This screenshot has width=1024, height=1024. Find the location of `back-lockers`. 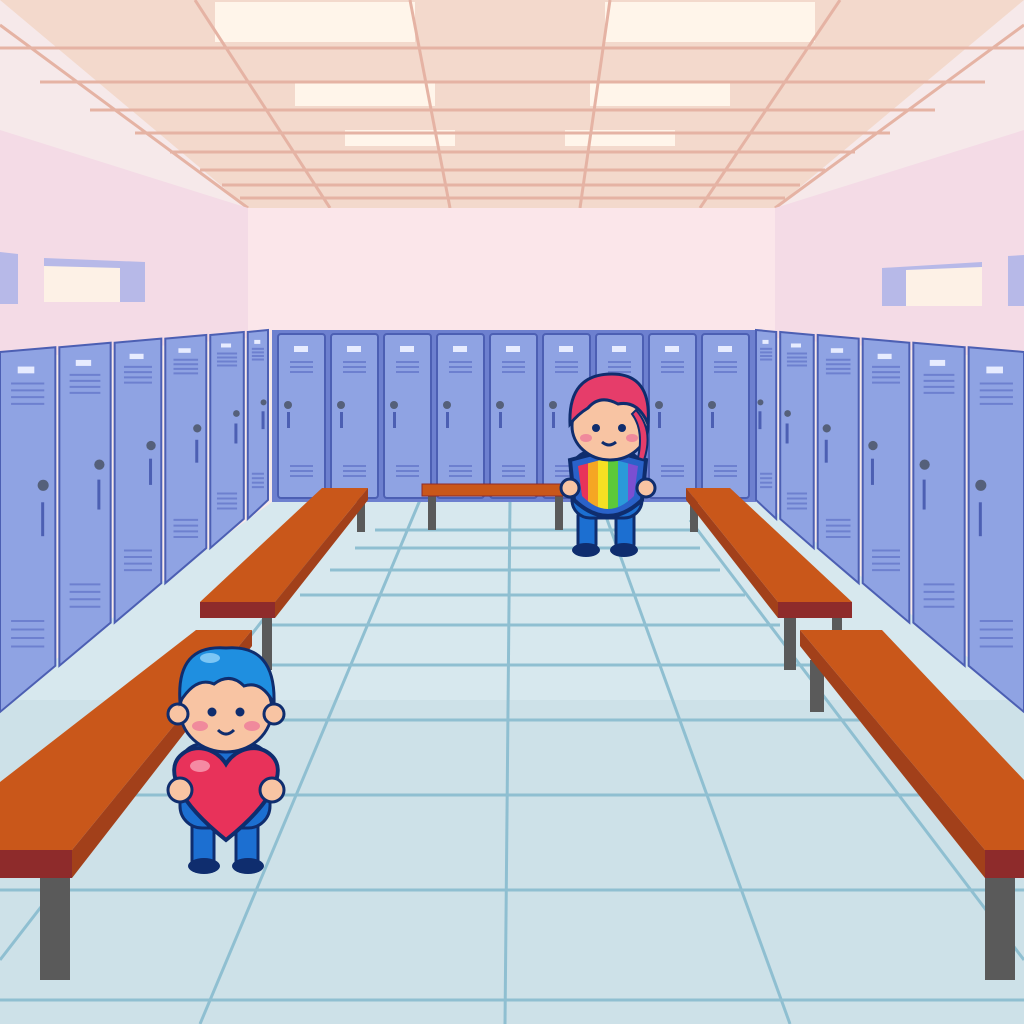

back-lockers is located at coordinates (514, 416).